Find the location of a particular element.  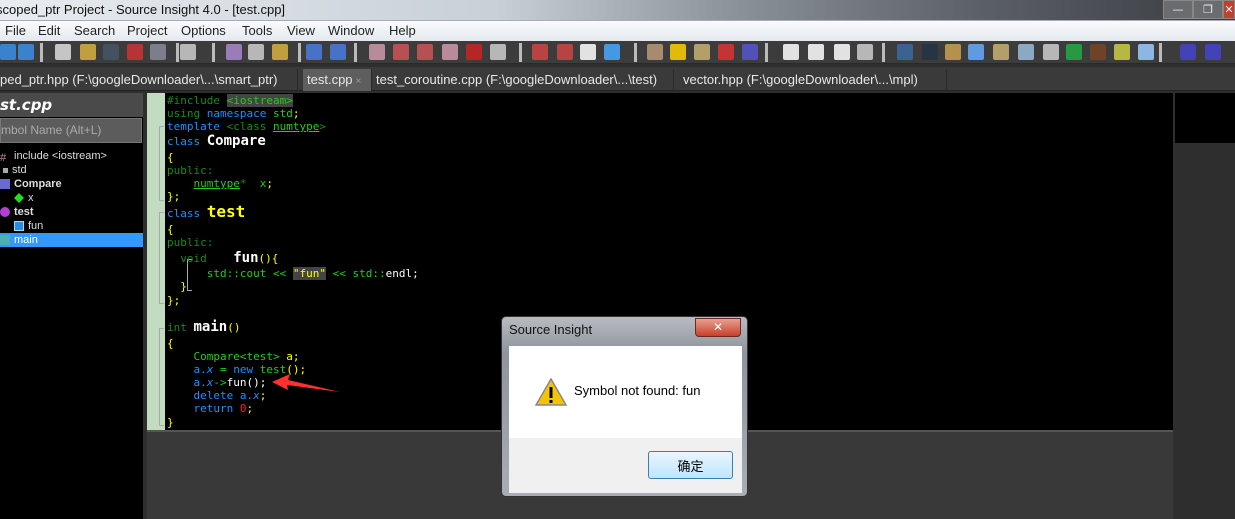

dialog-close-button: ✕ is located at coordinates (718, 327).